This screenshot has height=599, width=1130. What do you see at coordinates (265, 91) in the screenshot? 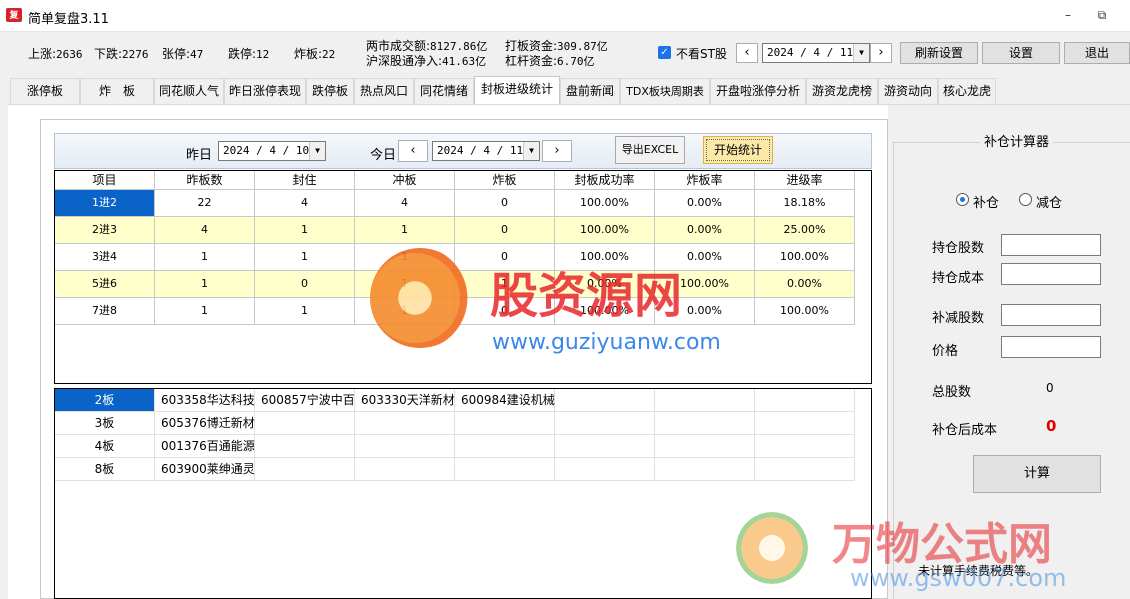
I see `tab-yesterday-limit-up: 昨日涨停表现` at bounding box center [265, 91].